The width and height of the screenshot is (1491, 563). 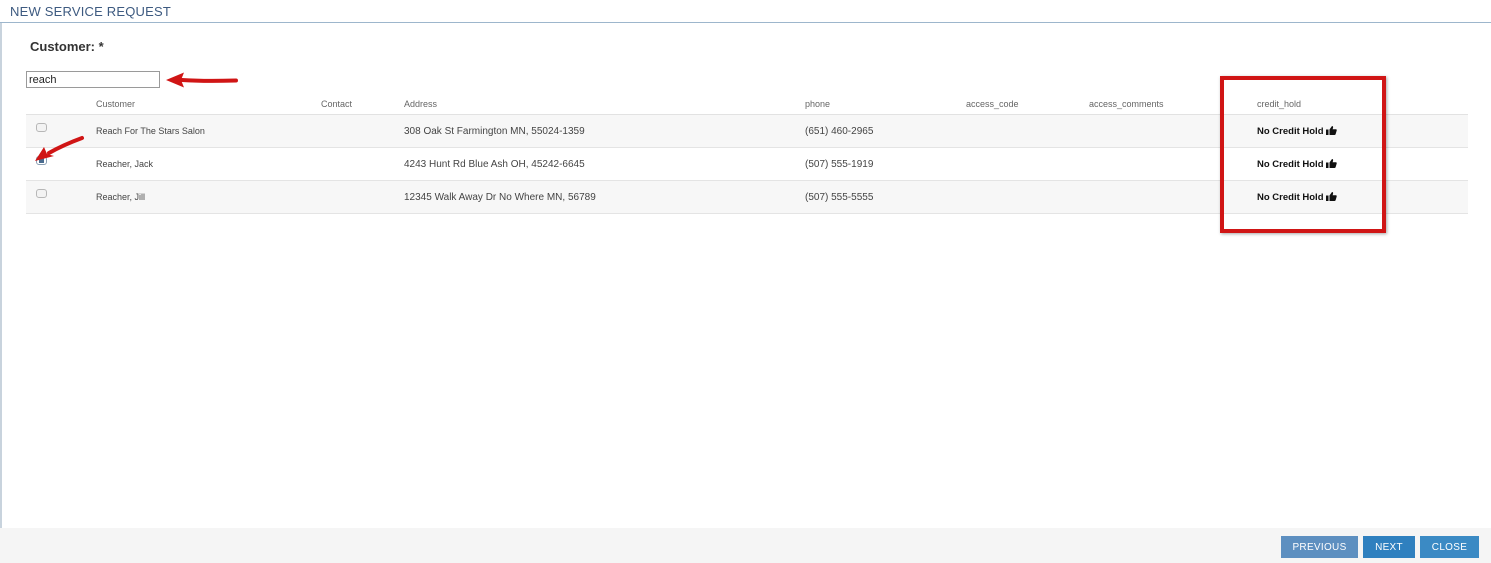 I want to click on cell-phone: (651) 460-2965, so click(x=839, y=131).